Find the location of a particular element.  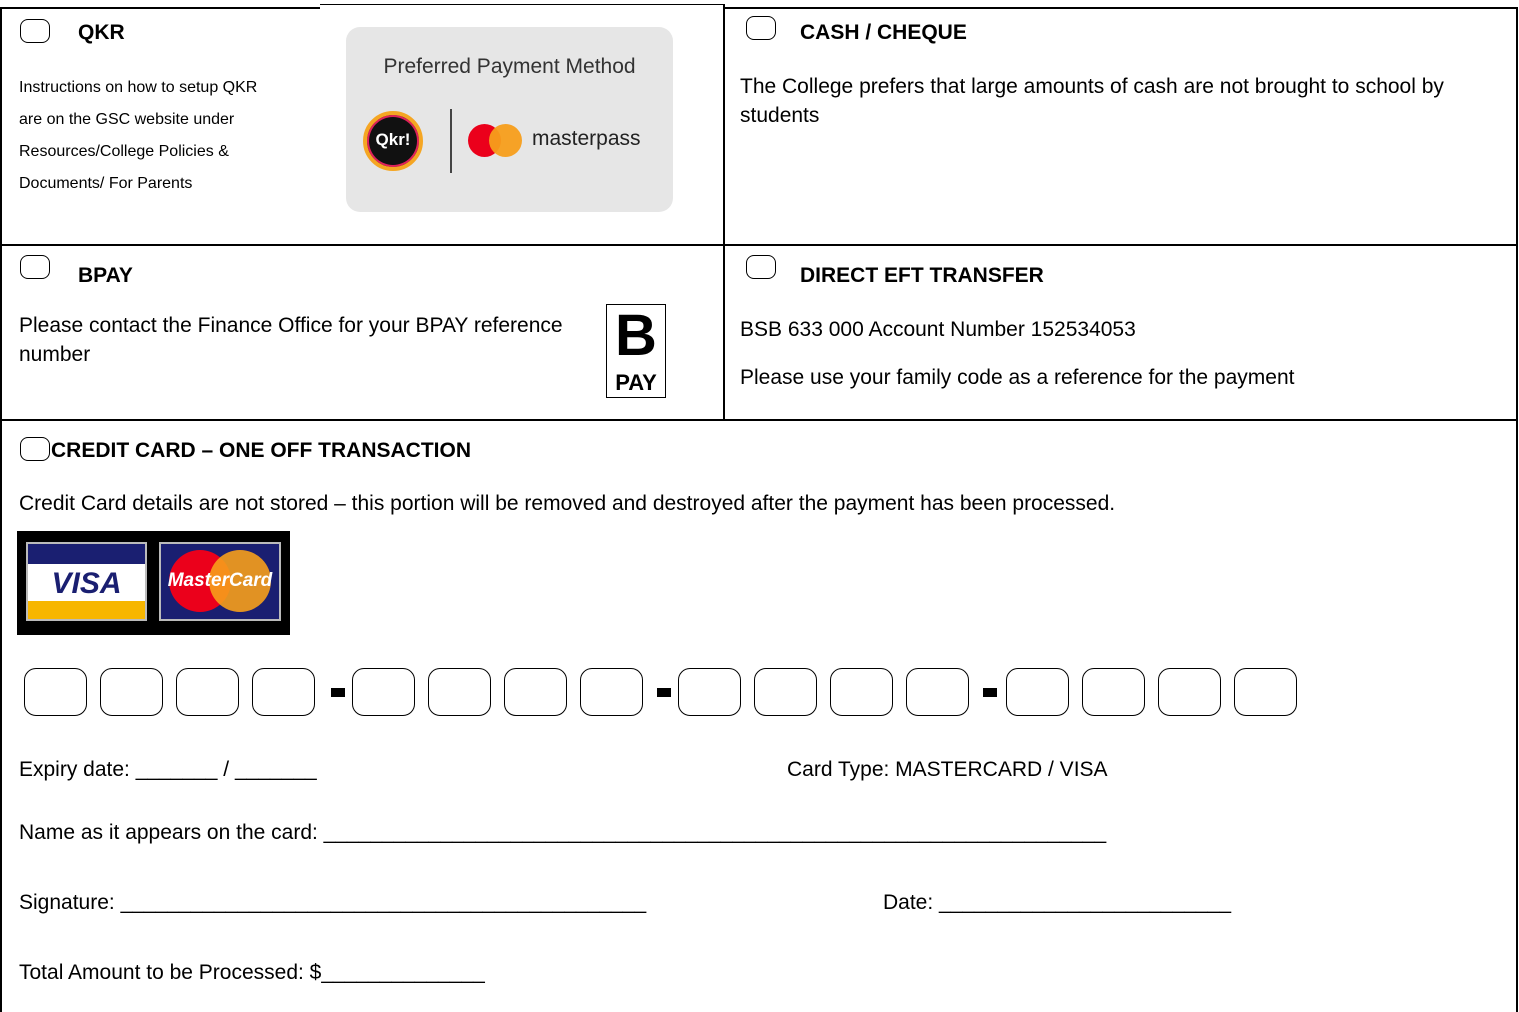

preferred-payment-badge: Preferred Payment Method Qkr! masterpass is located at coordinates (509, 119).